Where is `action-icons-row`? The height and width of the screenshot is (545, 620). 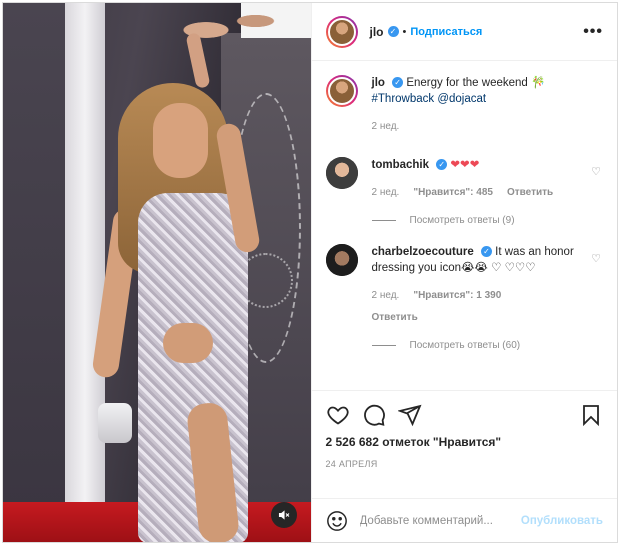
action-icons-row is located at coordinates (465, 415).